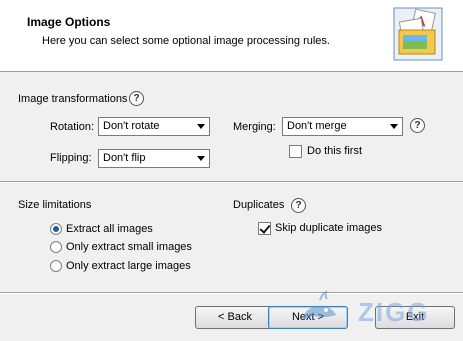 This screenshot has width=463, height=341. What do you see at coordinates (259, 205) in the screenshot?
I see `duplicates-label: Duplicates` at bounding box center [259, 205].